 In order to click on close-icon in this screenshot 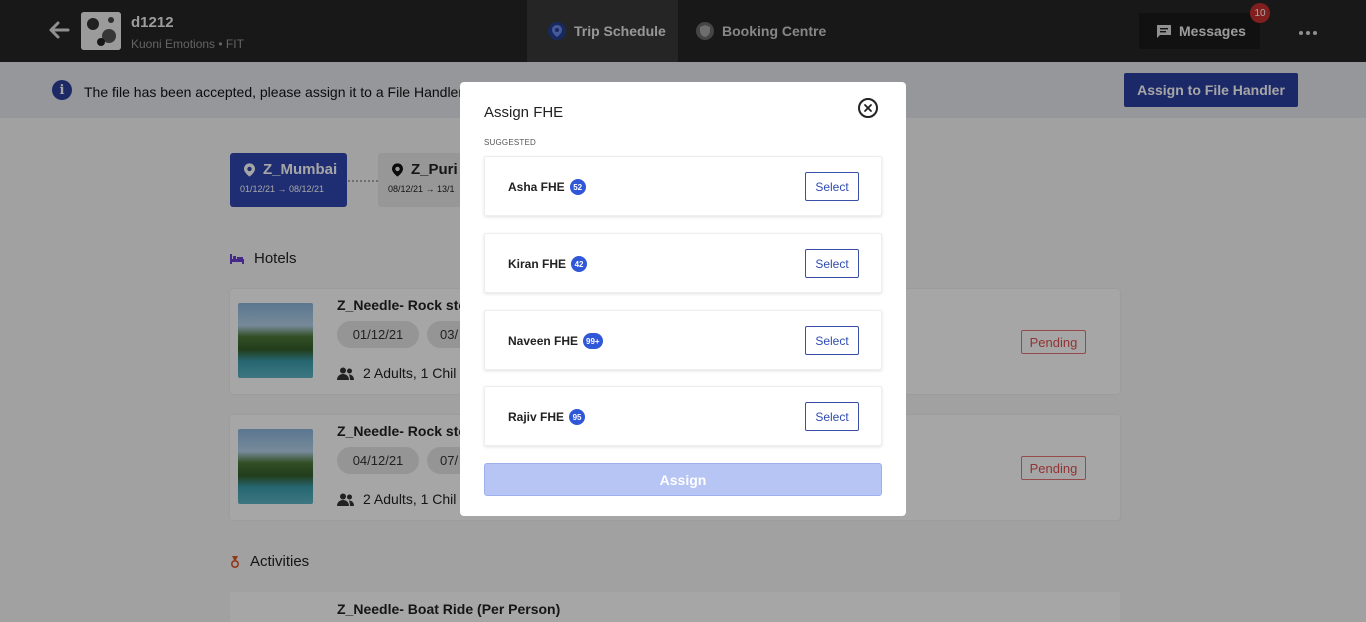, I will do `click(868, 108)`.